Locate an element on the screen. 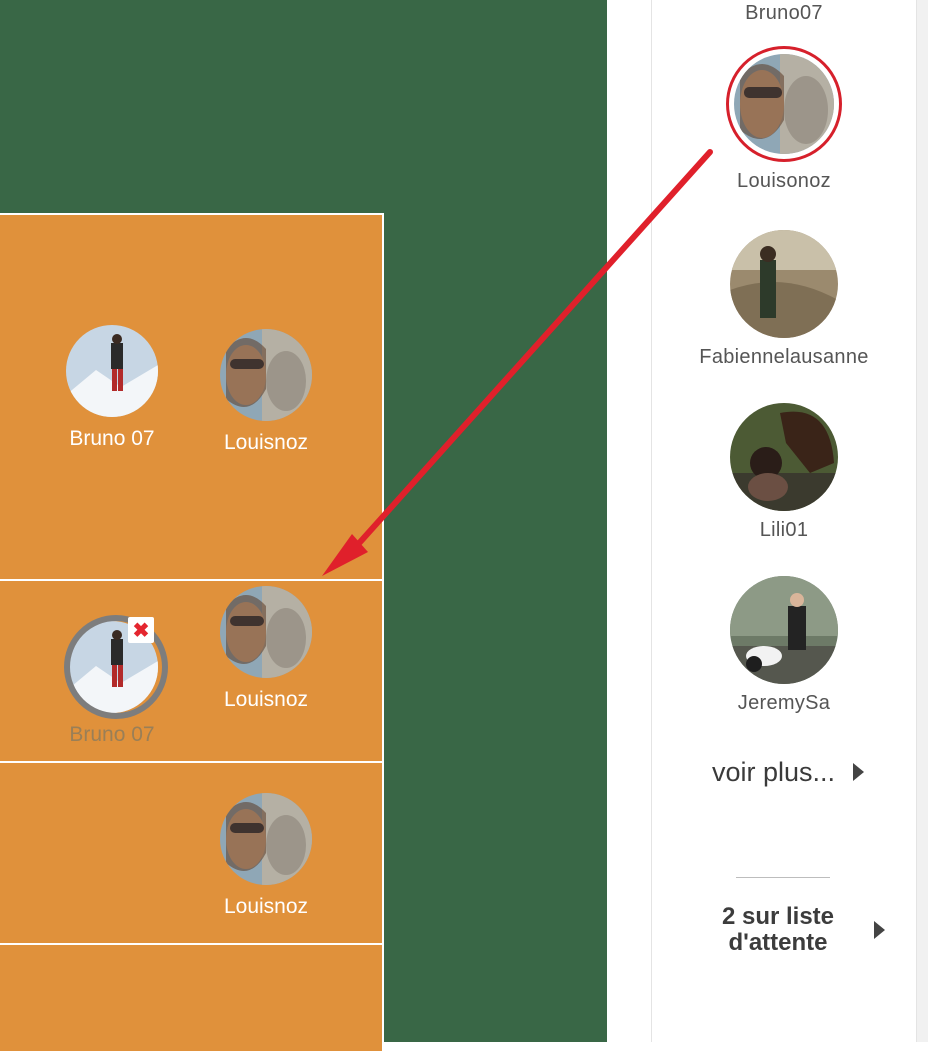 This screenshot has height=1053, width=928. member-lili01: Lili01 is located at coordinates (784, 472).